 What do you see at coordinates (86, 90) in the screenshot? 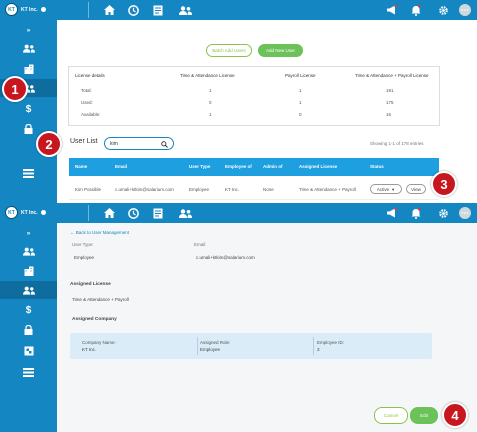
I see `license-row-label: Total:` at bounding box center [86, 90].